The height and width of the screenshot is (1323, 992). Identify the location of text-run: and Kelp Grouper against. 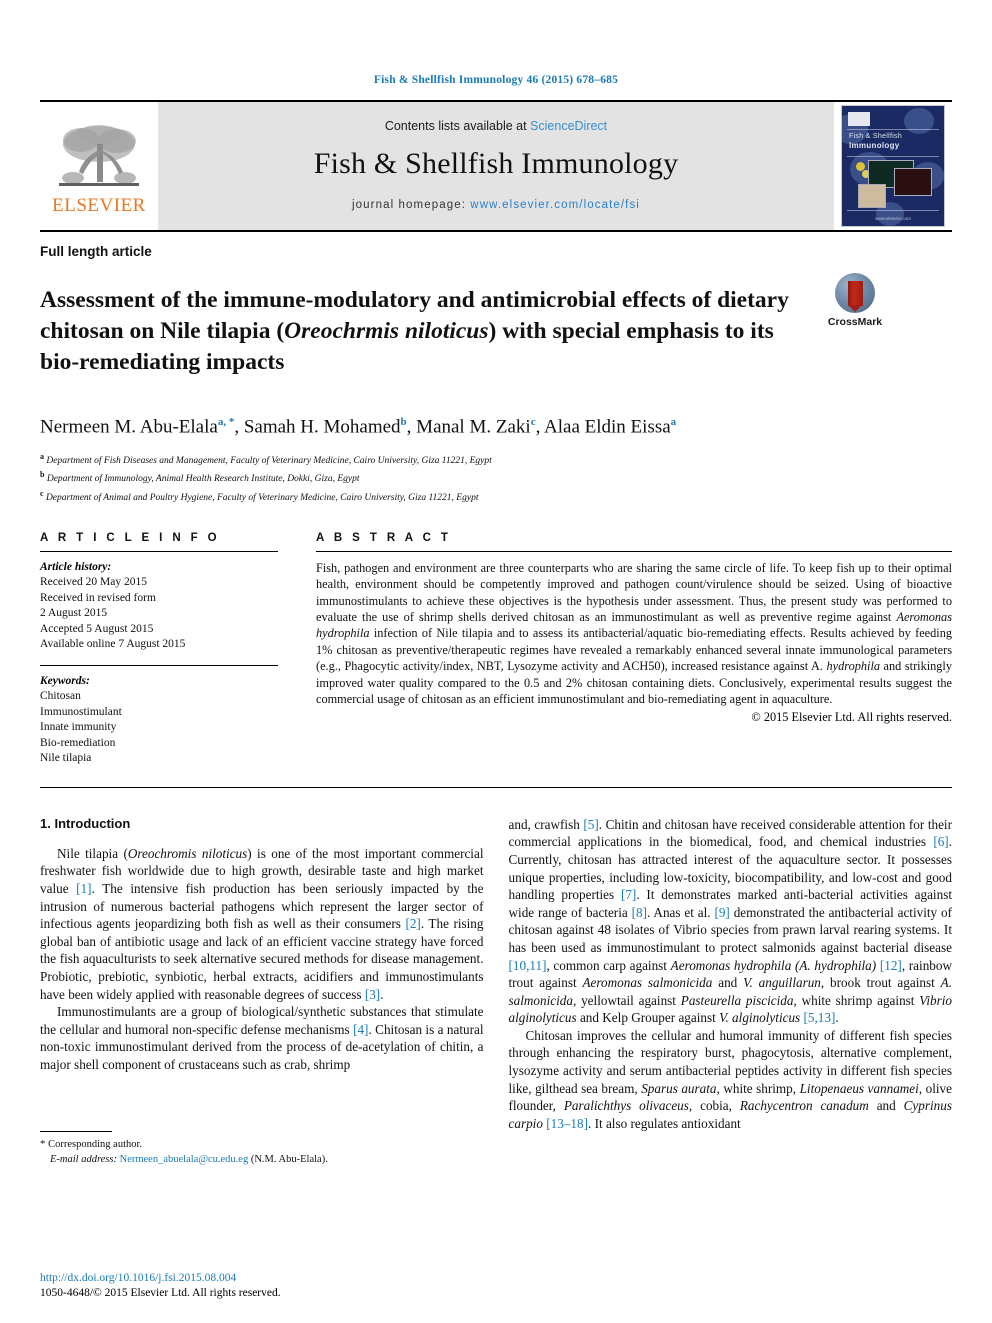
(648, 1018).